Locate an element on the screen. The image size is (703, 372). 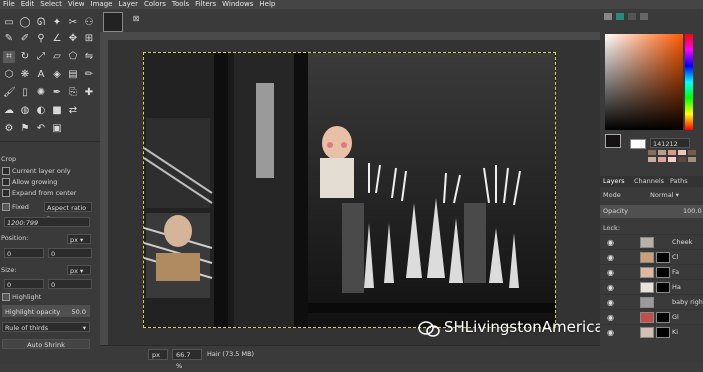
swap-colors-icon: ⇄ is located at coordinates (73, 111).